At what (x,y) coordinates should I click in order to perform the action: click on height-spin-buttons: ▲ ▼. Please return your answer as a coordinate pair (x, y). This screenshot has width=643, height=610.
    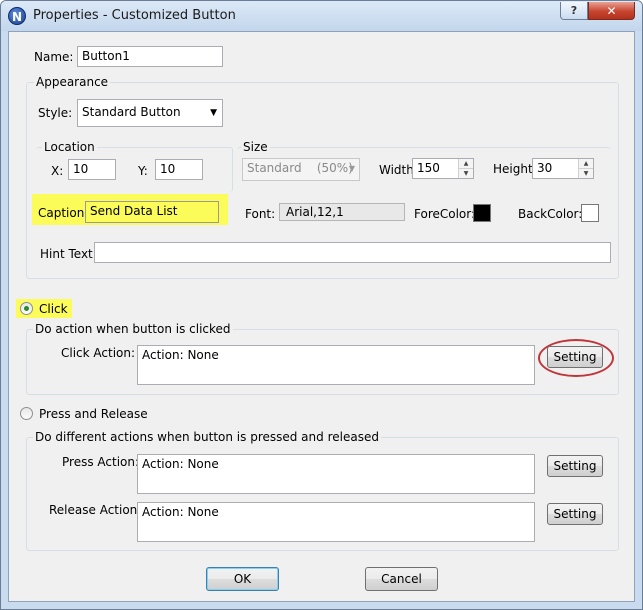
    Looking at the image, I should click on (585, 168).